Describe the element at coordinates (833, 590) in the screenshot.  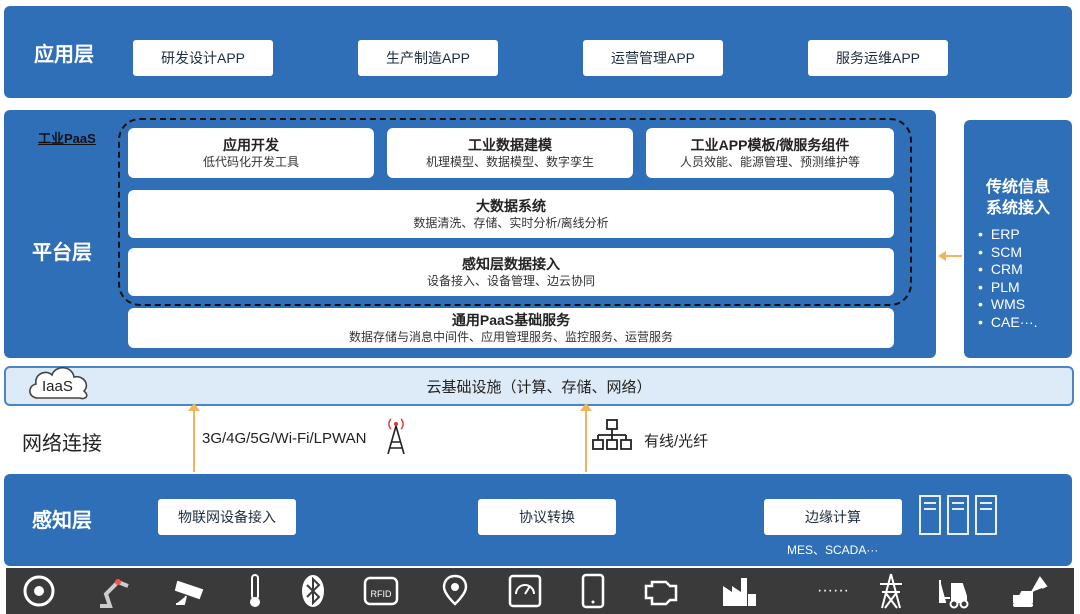
I see `more-icon: ······` at that location.